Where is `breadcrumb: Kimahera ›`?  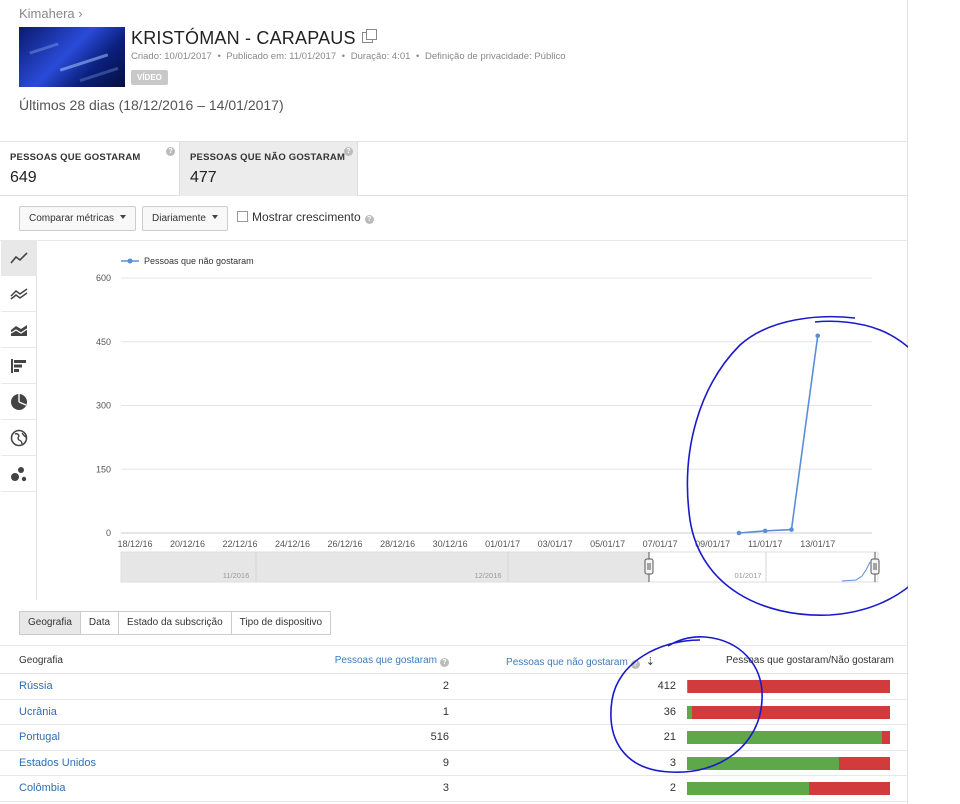 breadcrumb: Kimahera › is located at coordinates (51, 13).